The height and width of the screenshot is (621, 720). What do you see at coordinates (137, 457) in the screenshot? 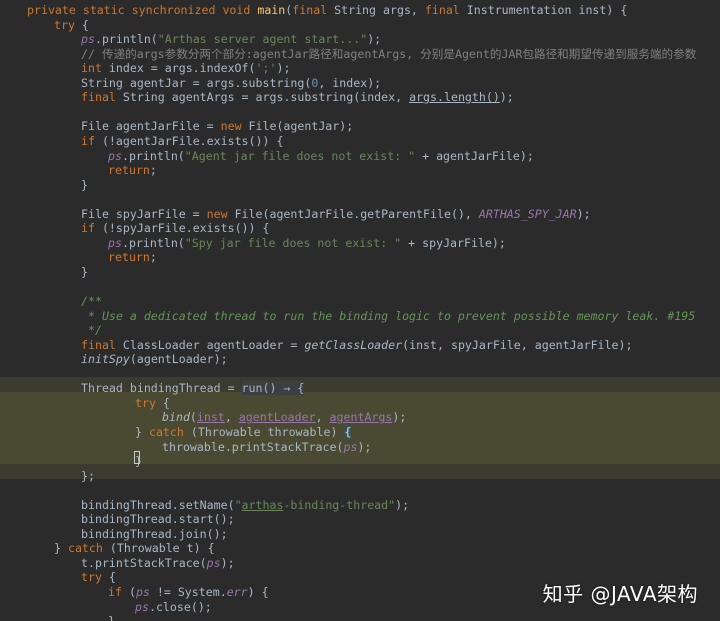
I see `text-cursor` at bounding box center [137, 457].